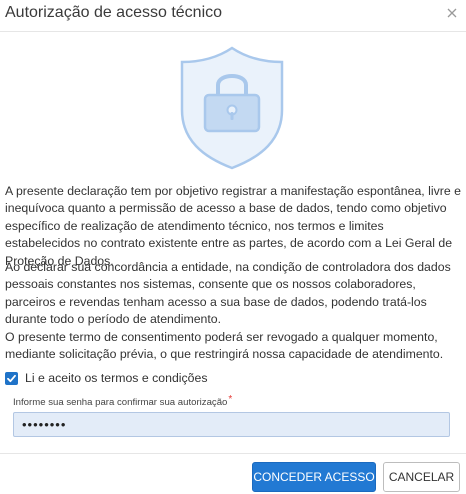 The width and height of the screenshot is (466, 494). I want to click on cancel-button: CANCELAR, so click(421, 477).